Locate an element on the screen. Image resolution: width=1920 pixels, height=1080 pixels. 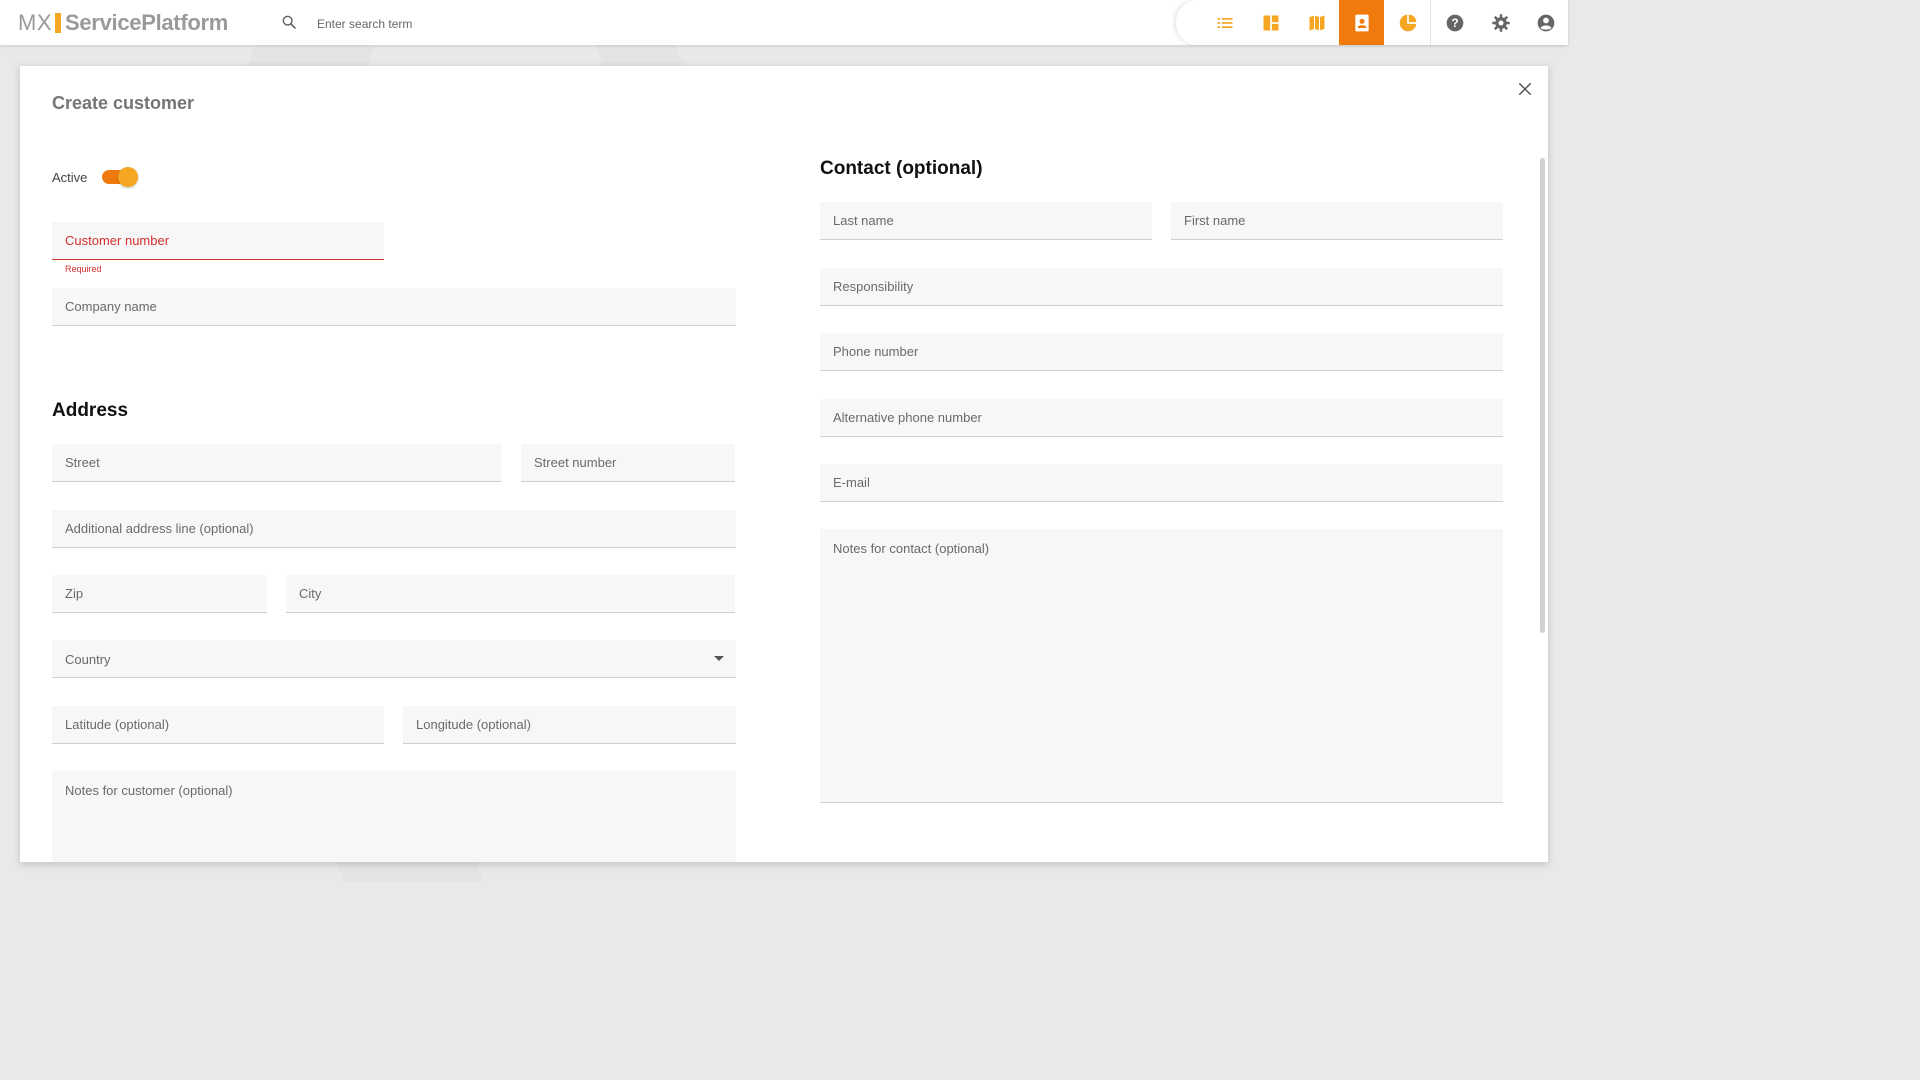
first-name-input is located at coordinates (1337, 220).